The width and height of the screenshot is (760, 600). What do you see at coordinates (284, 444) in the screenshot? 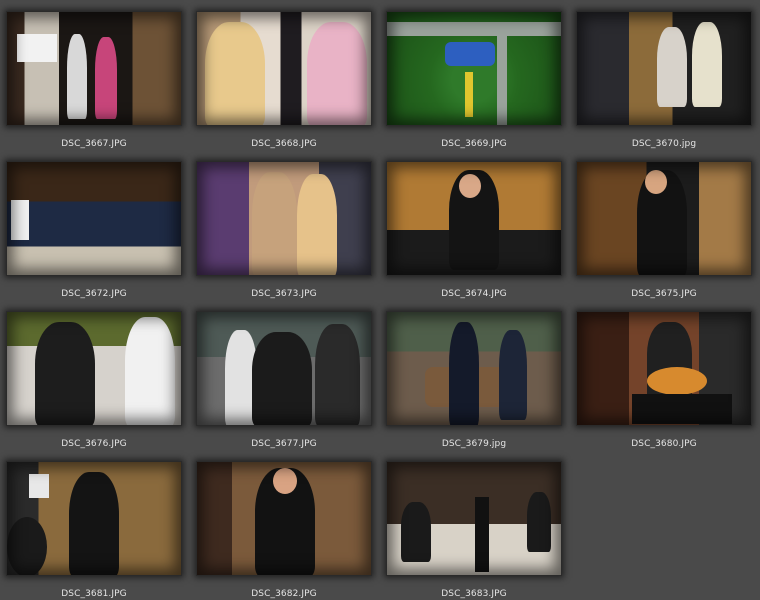
I see `photo-filename: DSC_3677.JPG` at bounding box center [284, 444].